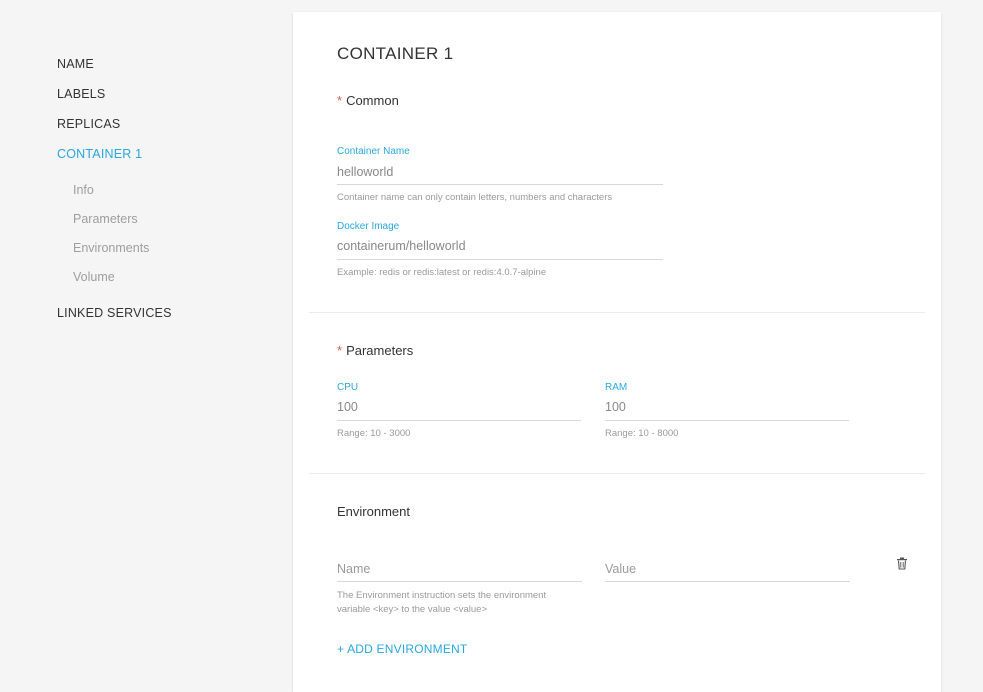 This screenshot has height=692, width=983. I want to click on env-value-input: Value, so click(620, 569).